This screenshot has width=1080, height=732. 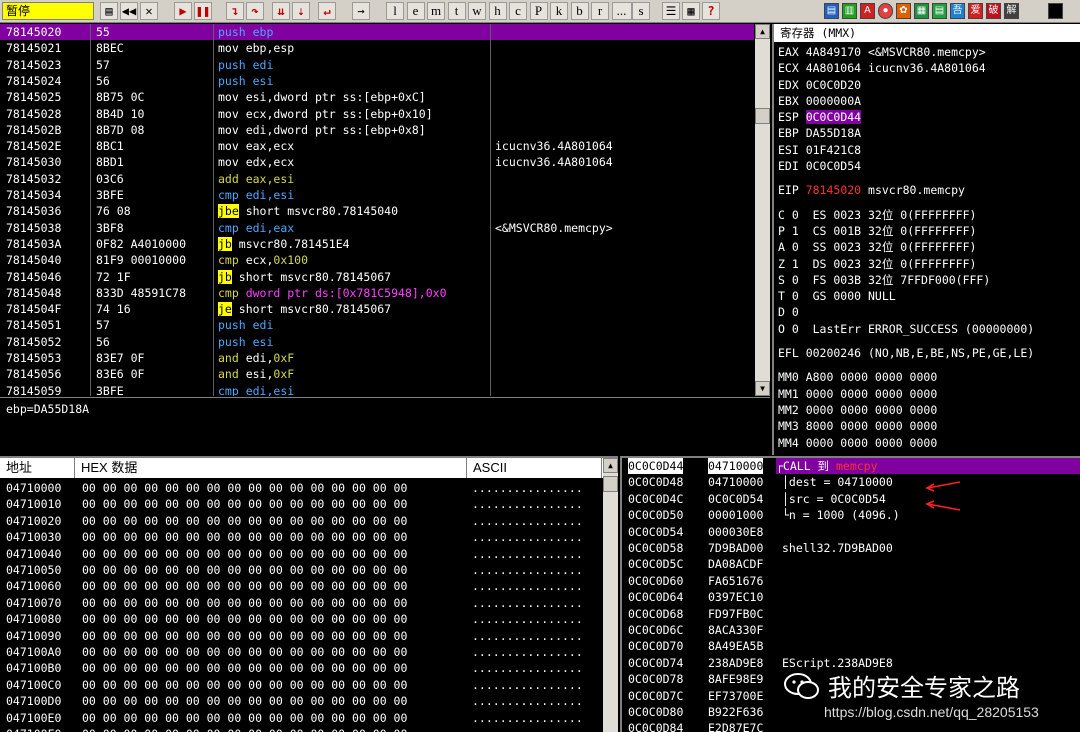 What do you see at coordinates (957, 11) in the screenshot?
I see `plugin-button-0: 吾` at bounding box center [957, 11].